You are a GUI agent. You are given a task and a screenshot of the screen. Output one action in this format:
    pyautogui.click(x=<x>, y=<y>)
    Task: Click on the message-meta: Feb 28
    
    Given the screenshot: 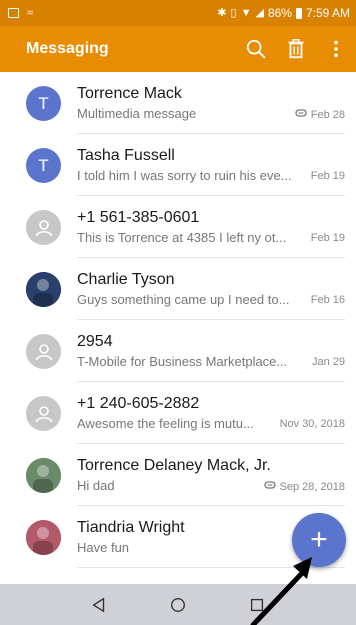 What is the action you would take?
    pyautogui.click(x=320, y=114)
    